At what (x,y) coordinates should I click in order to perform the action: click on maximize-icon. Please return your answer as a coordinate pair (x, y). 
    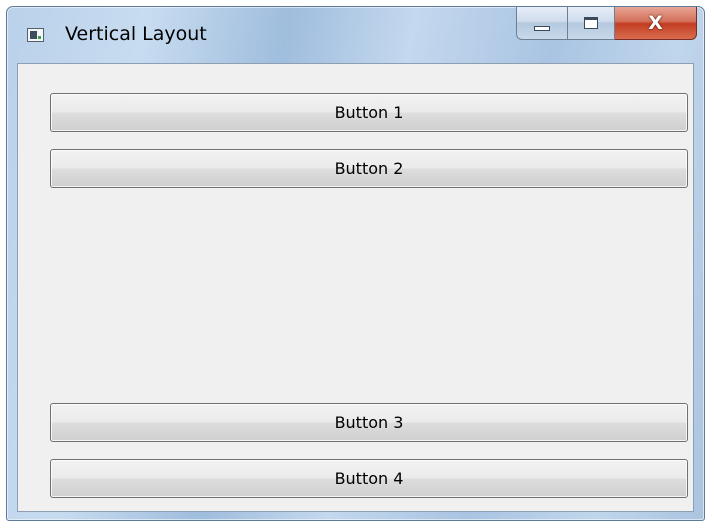
    Looking at the image, I should click on (591, 23).